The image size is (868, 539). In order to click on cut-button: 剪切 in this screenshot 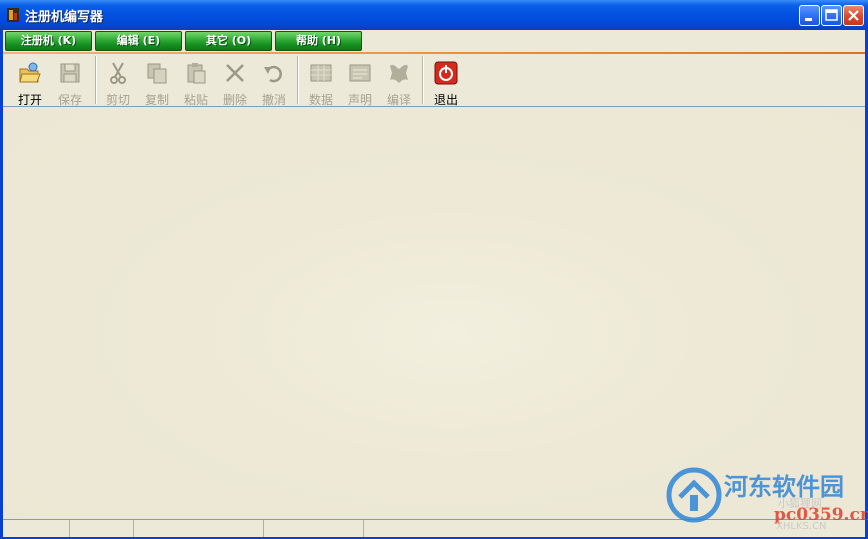, I will do `click(118, 82)`.